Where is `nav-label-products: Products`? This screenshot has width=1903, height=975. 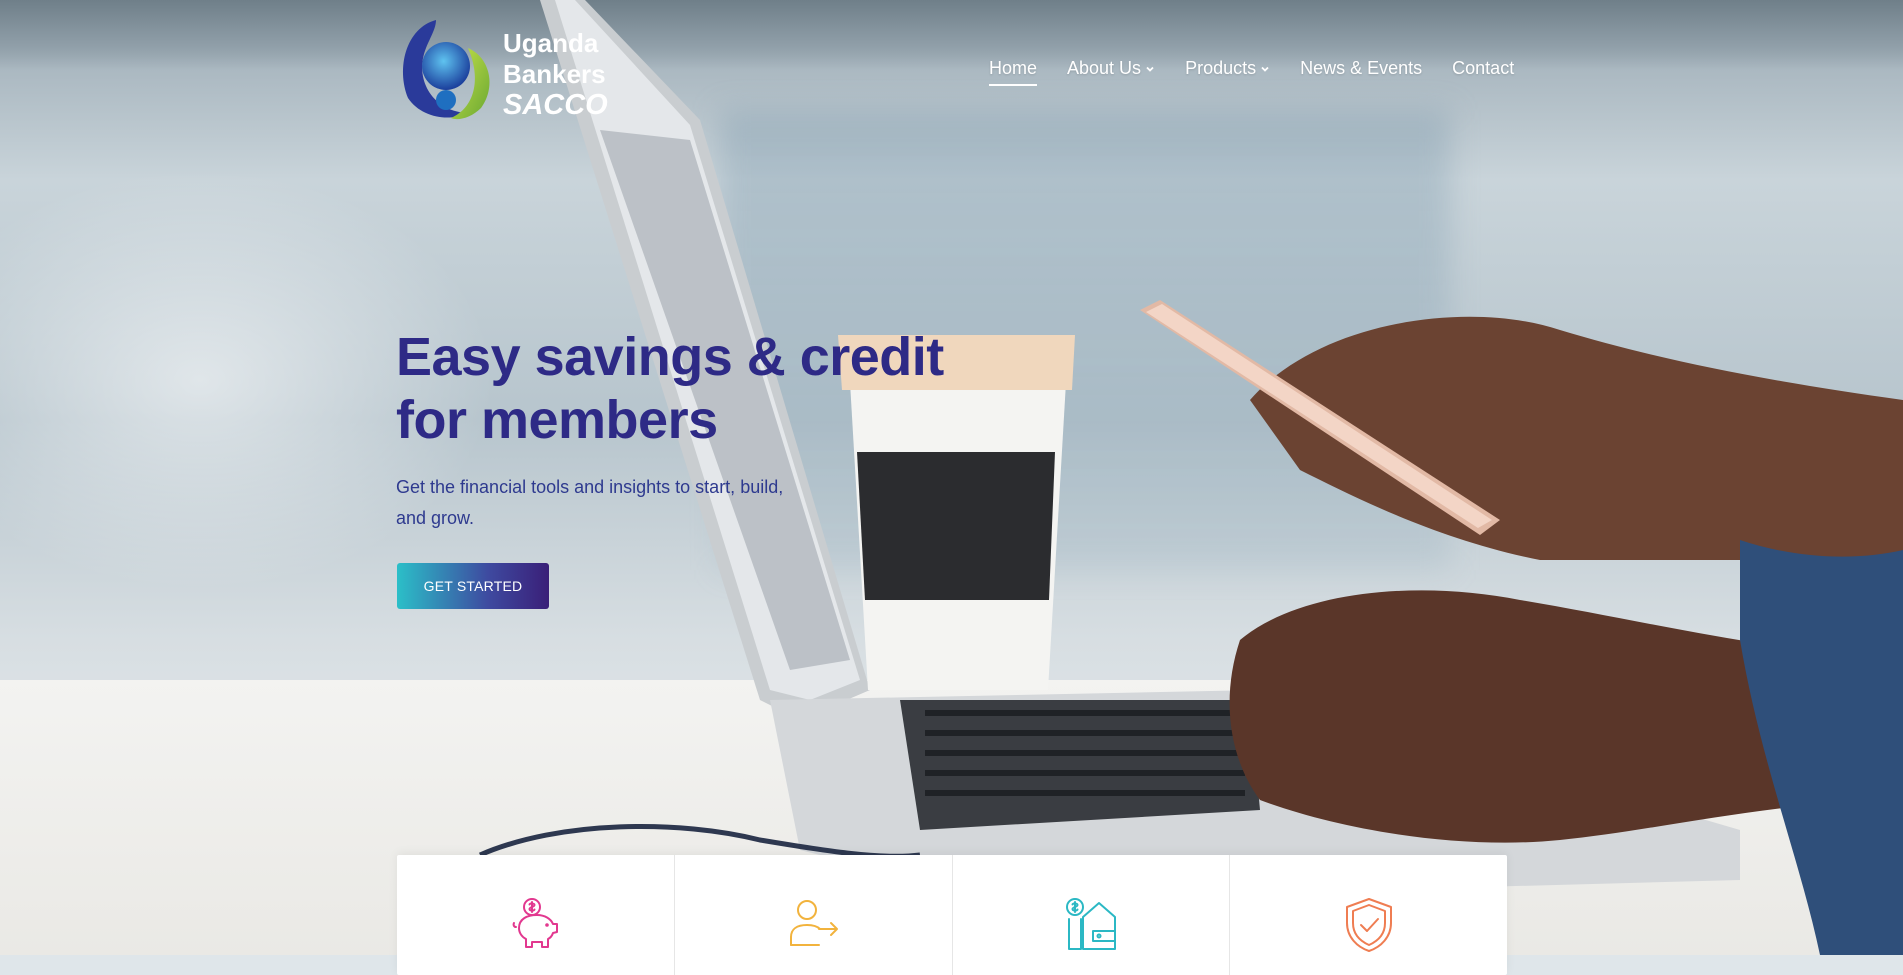
nav-label-products: Products is located at coordinates (1221, 68).